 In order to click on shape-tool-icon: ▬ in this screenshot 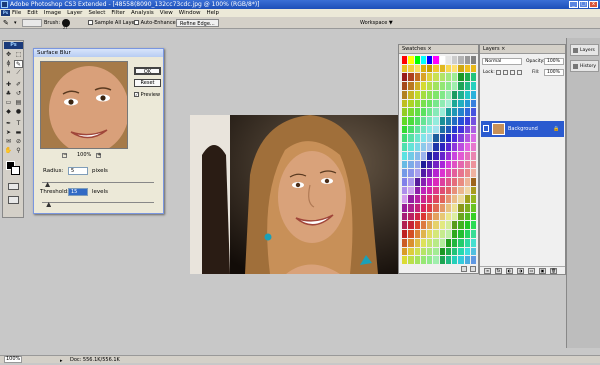, I will do `click(18, 133)`.